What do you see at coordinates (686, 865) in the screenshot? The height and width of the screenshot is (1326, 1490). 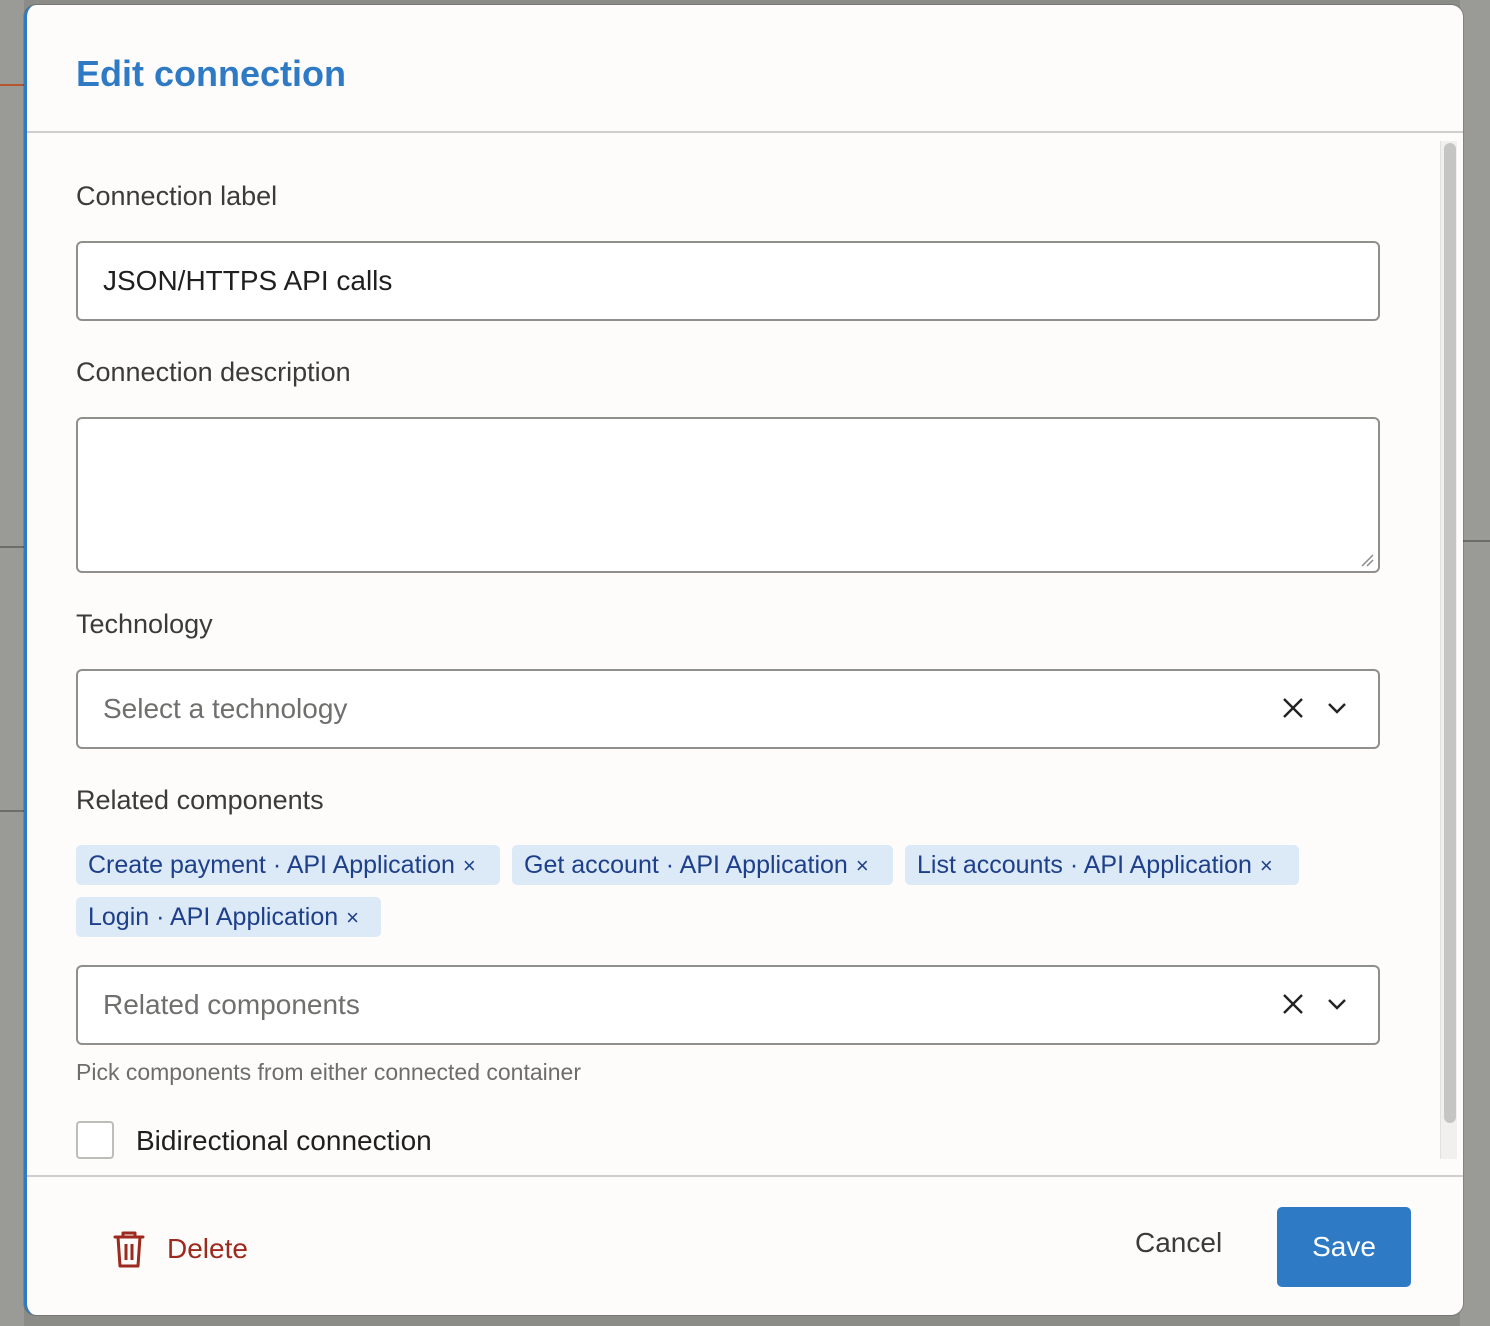 I see `chip-label: Get account · API Application` at bounding box center [686, 865].